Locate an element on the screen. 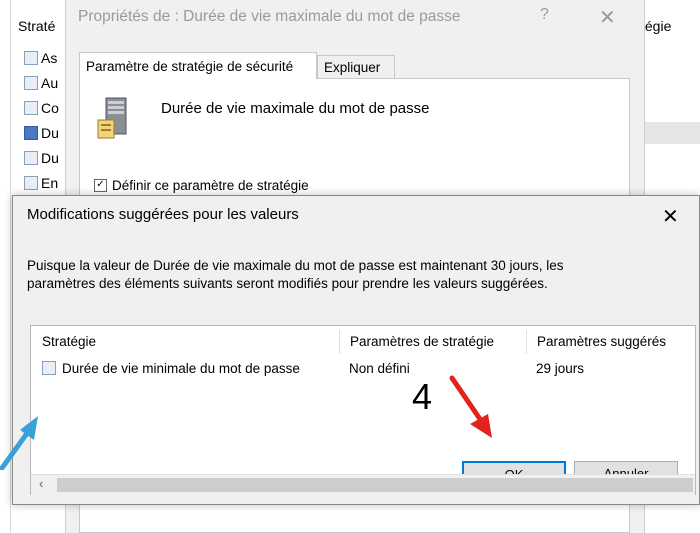 This screenshot has width=700, height=533. step-number-annotation: 4 is located at coordinates (422, 396).